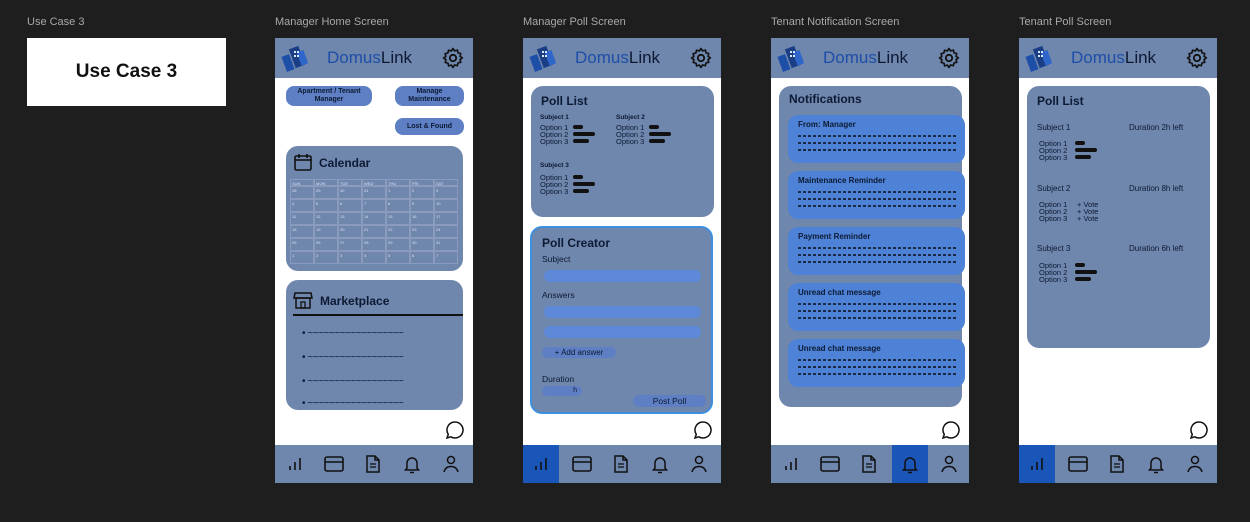 This screenshot has height=522, width=1250. What do you see at coordinates (876, 195) in the screenshot?
I see `notification-item: Maintenance Reminder` at bounding box center [876, 195].